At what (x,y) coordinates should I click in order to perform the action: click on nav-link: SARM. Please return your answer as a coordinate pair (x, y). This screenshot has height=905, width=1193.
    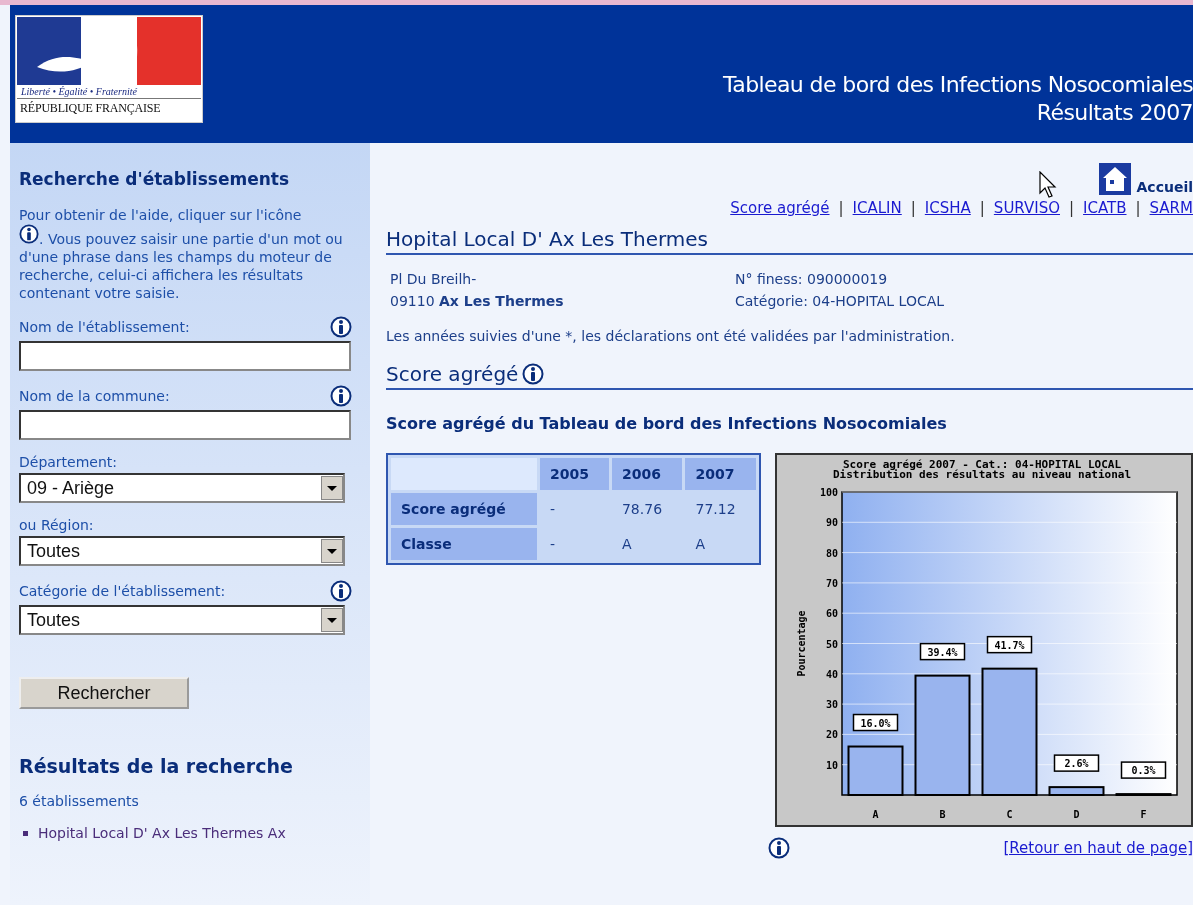
    Looking at the image, I should click on (1171, 208).